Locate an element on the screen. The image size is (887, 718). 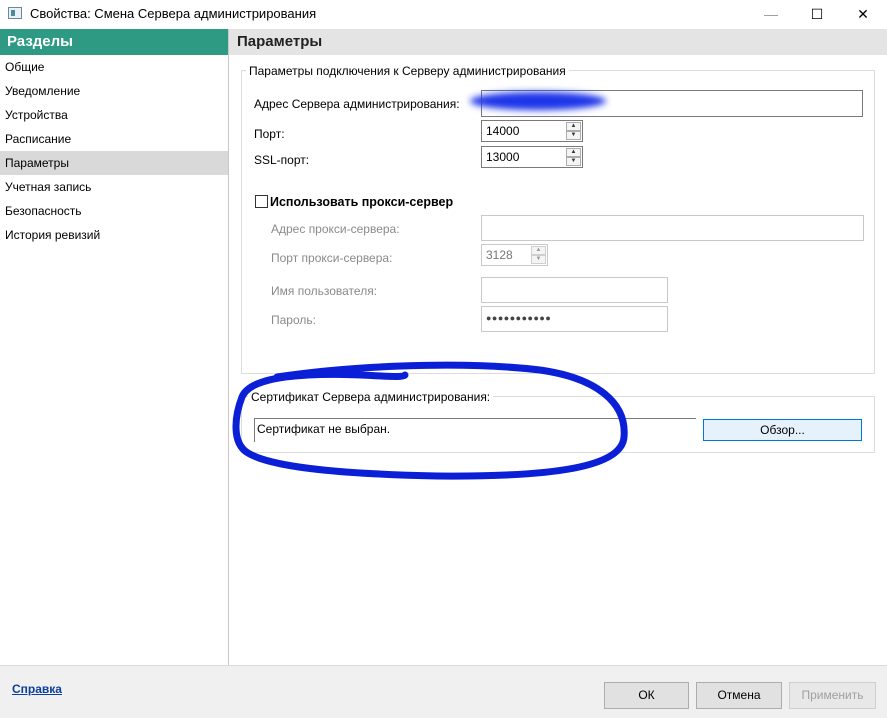
proxy-port-increment-arrow-icon: ▲ is located at coordinates (538, 250).